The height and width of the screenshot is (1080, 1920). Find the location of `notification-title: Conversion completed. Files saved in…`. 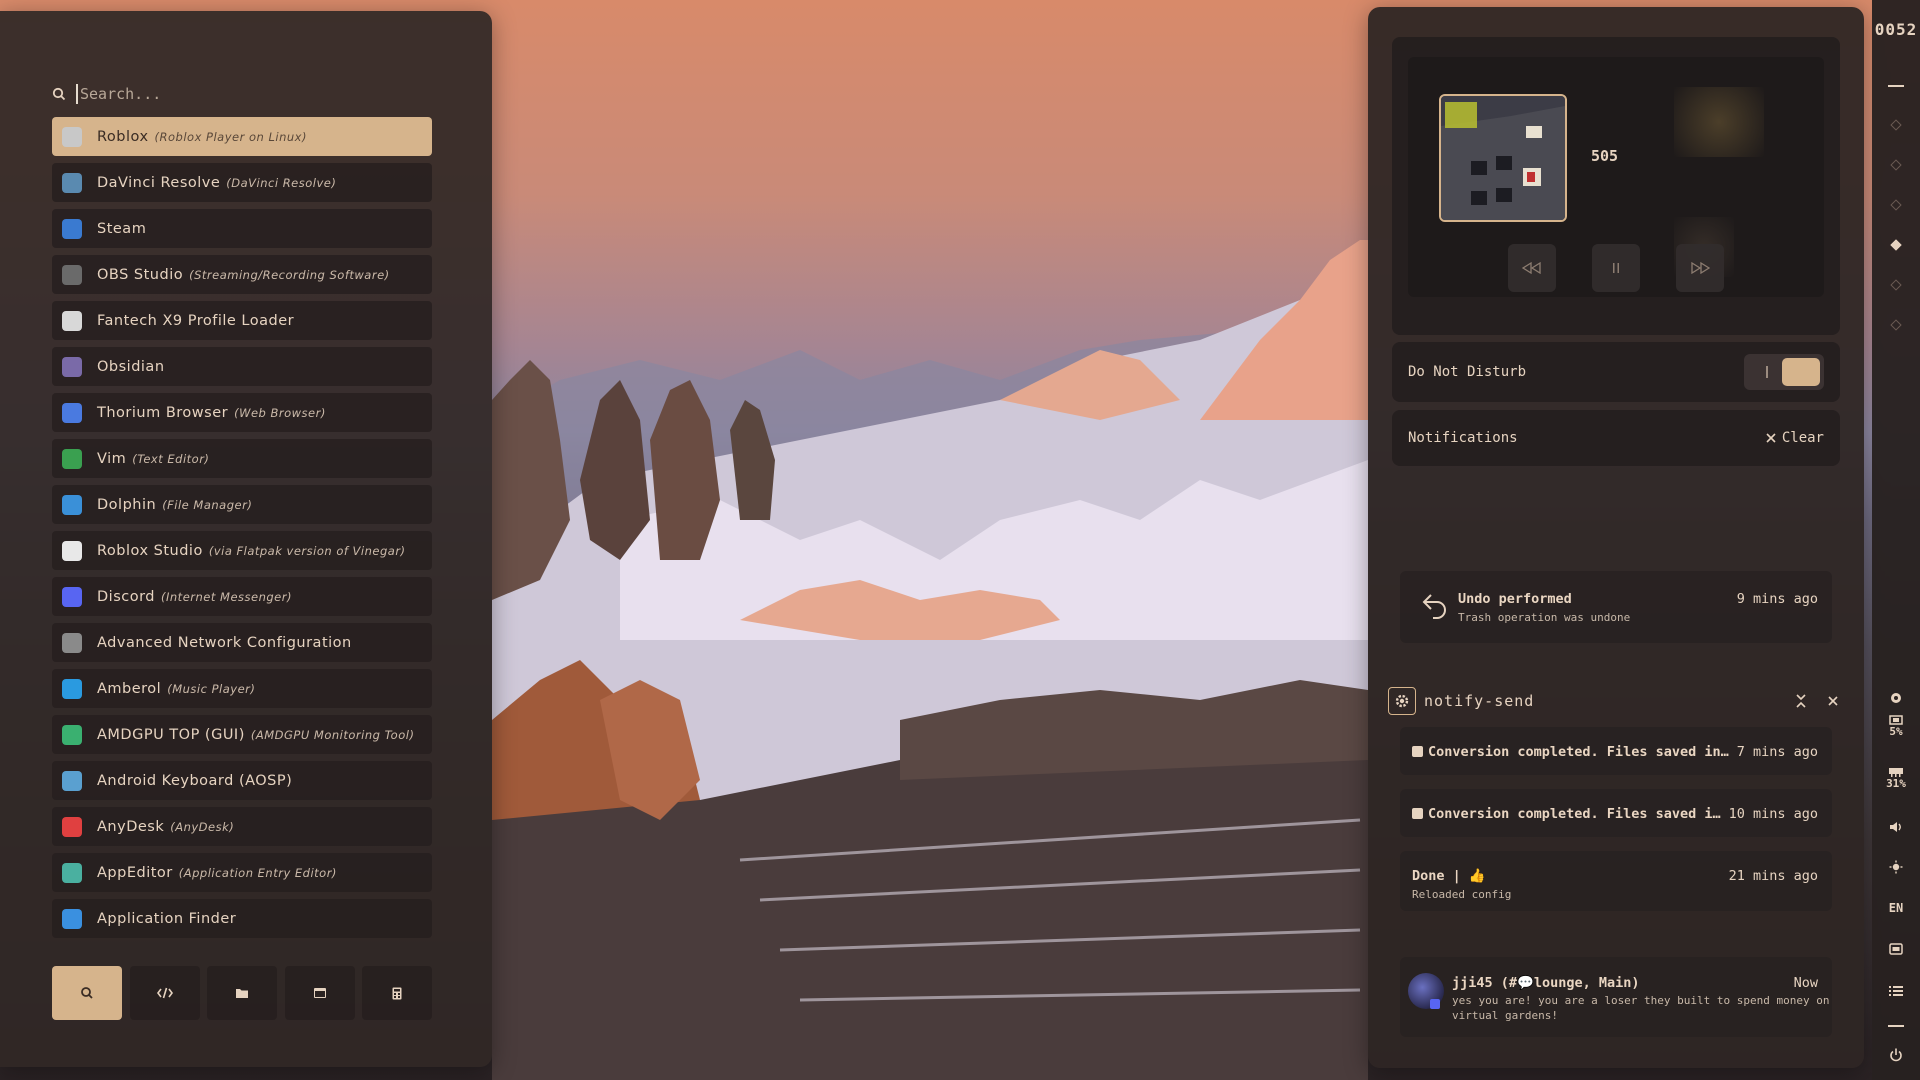

notification-title: Conversion completed. Files saved in… is located at coordinates (1578, 752).